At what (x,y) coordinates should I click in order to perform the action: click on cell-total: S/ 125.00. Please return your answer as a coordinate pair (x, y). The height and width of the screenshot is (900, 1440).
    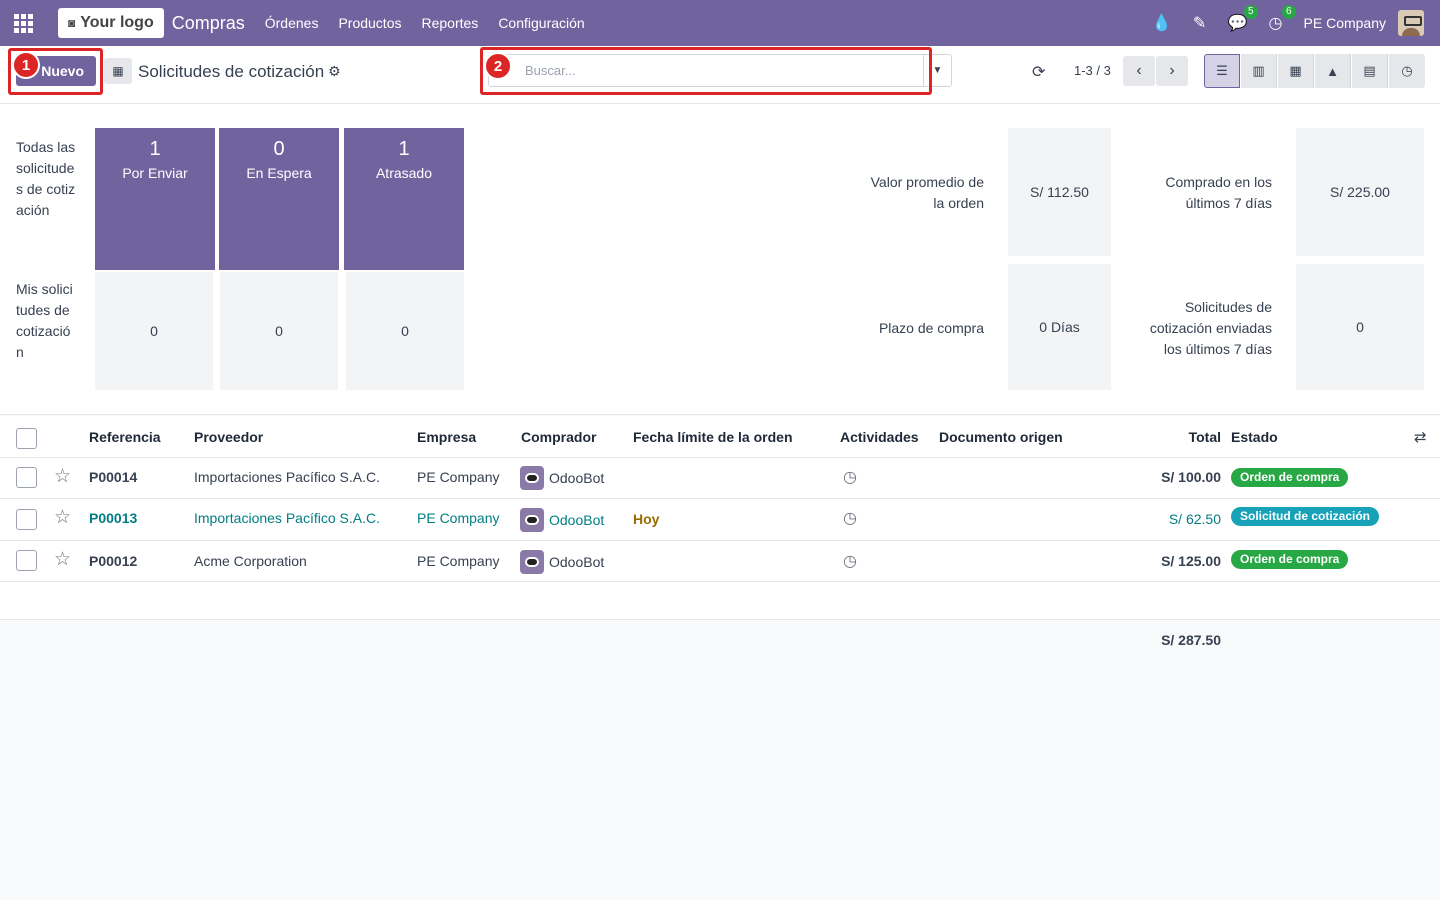
    Looking at the image, I should click on (1191, 561).